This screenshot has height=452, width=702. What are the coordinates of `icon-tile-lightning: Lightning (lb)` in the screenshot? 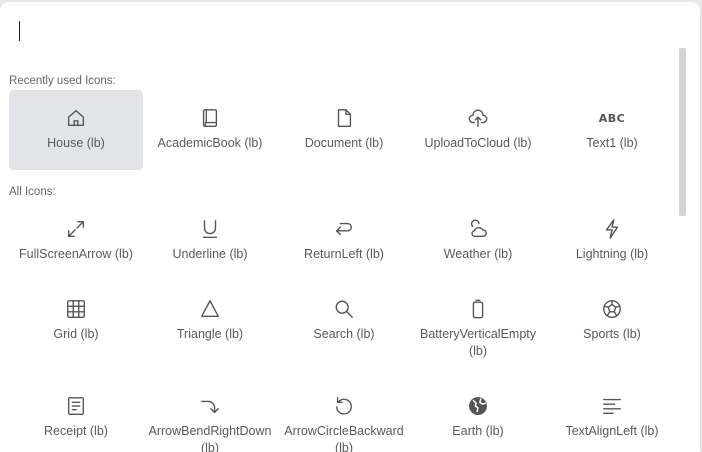 It's located at (612, 241).